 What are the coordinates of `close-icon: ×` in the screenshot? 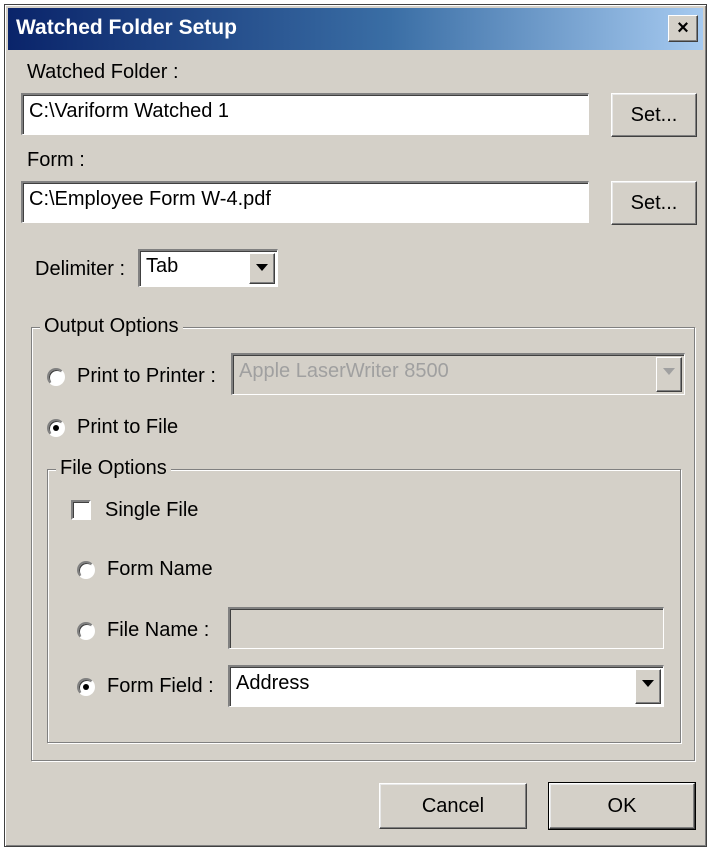 It's located at (683, 28).